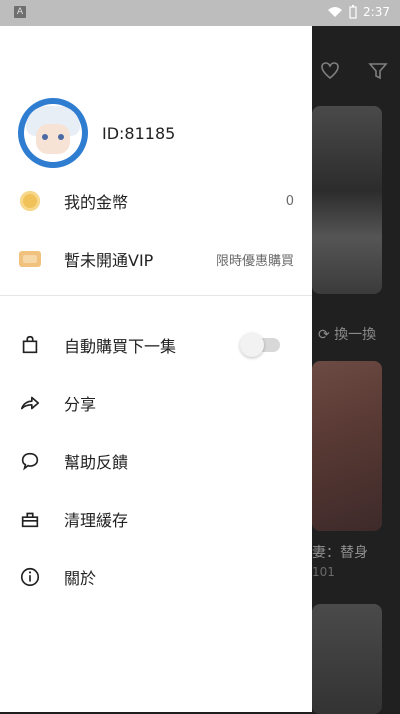  I want to click on wifi-icon, so click(335, 12).